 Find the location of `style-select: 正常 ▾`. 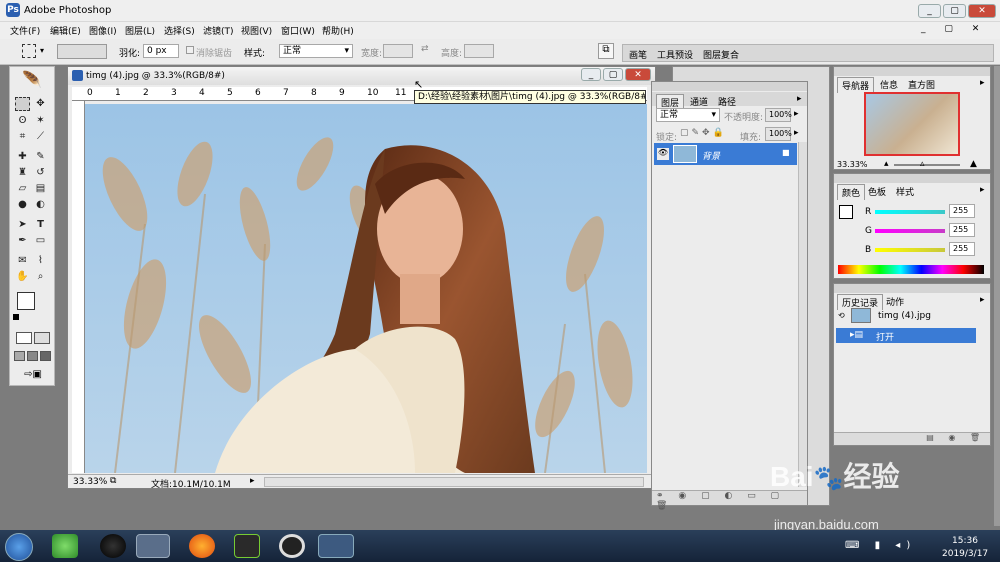

style-select: 正常 ▾ is located at coordinates (316, 51).